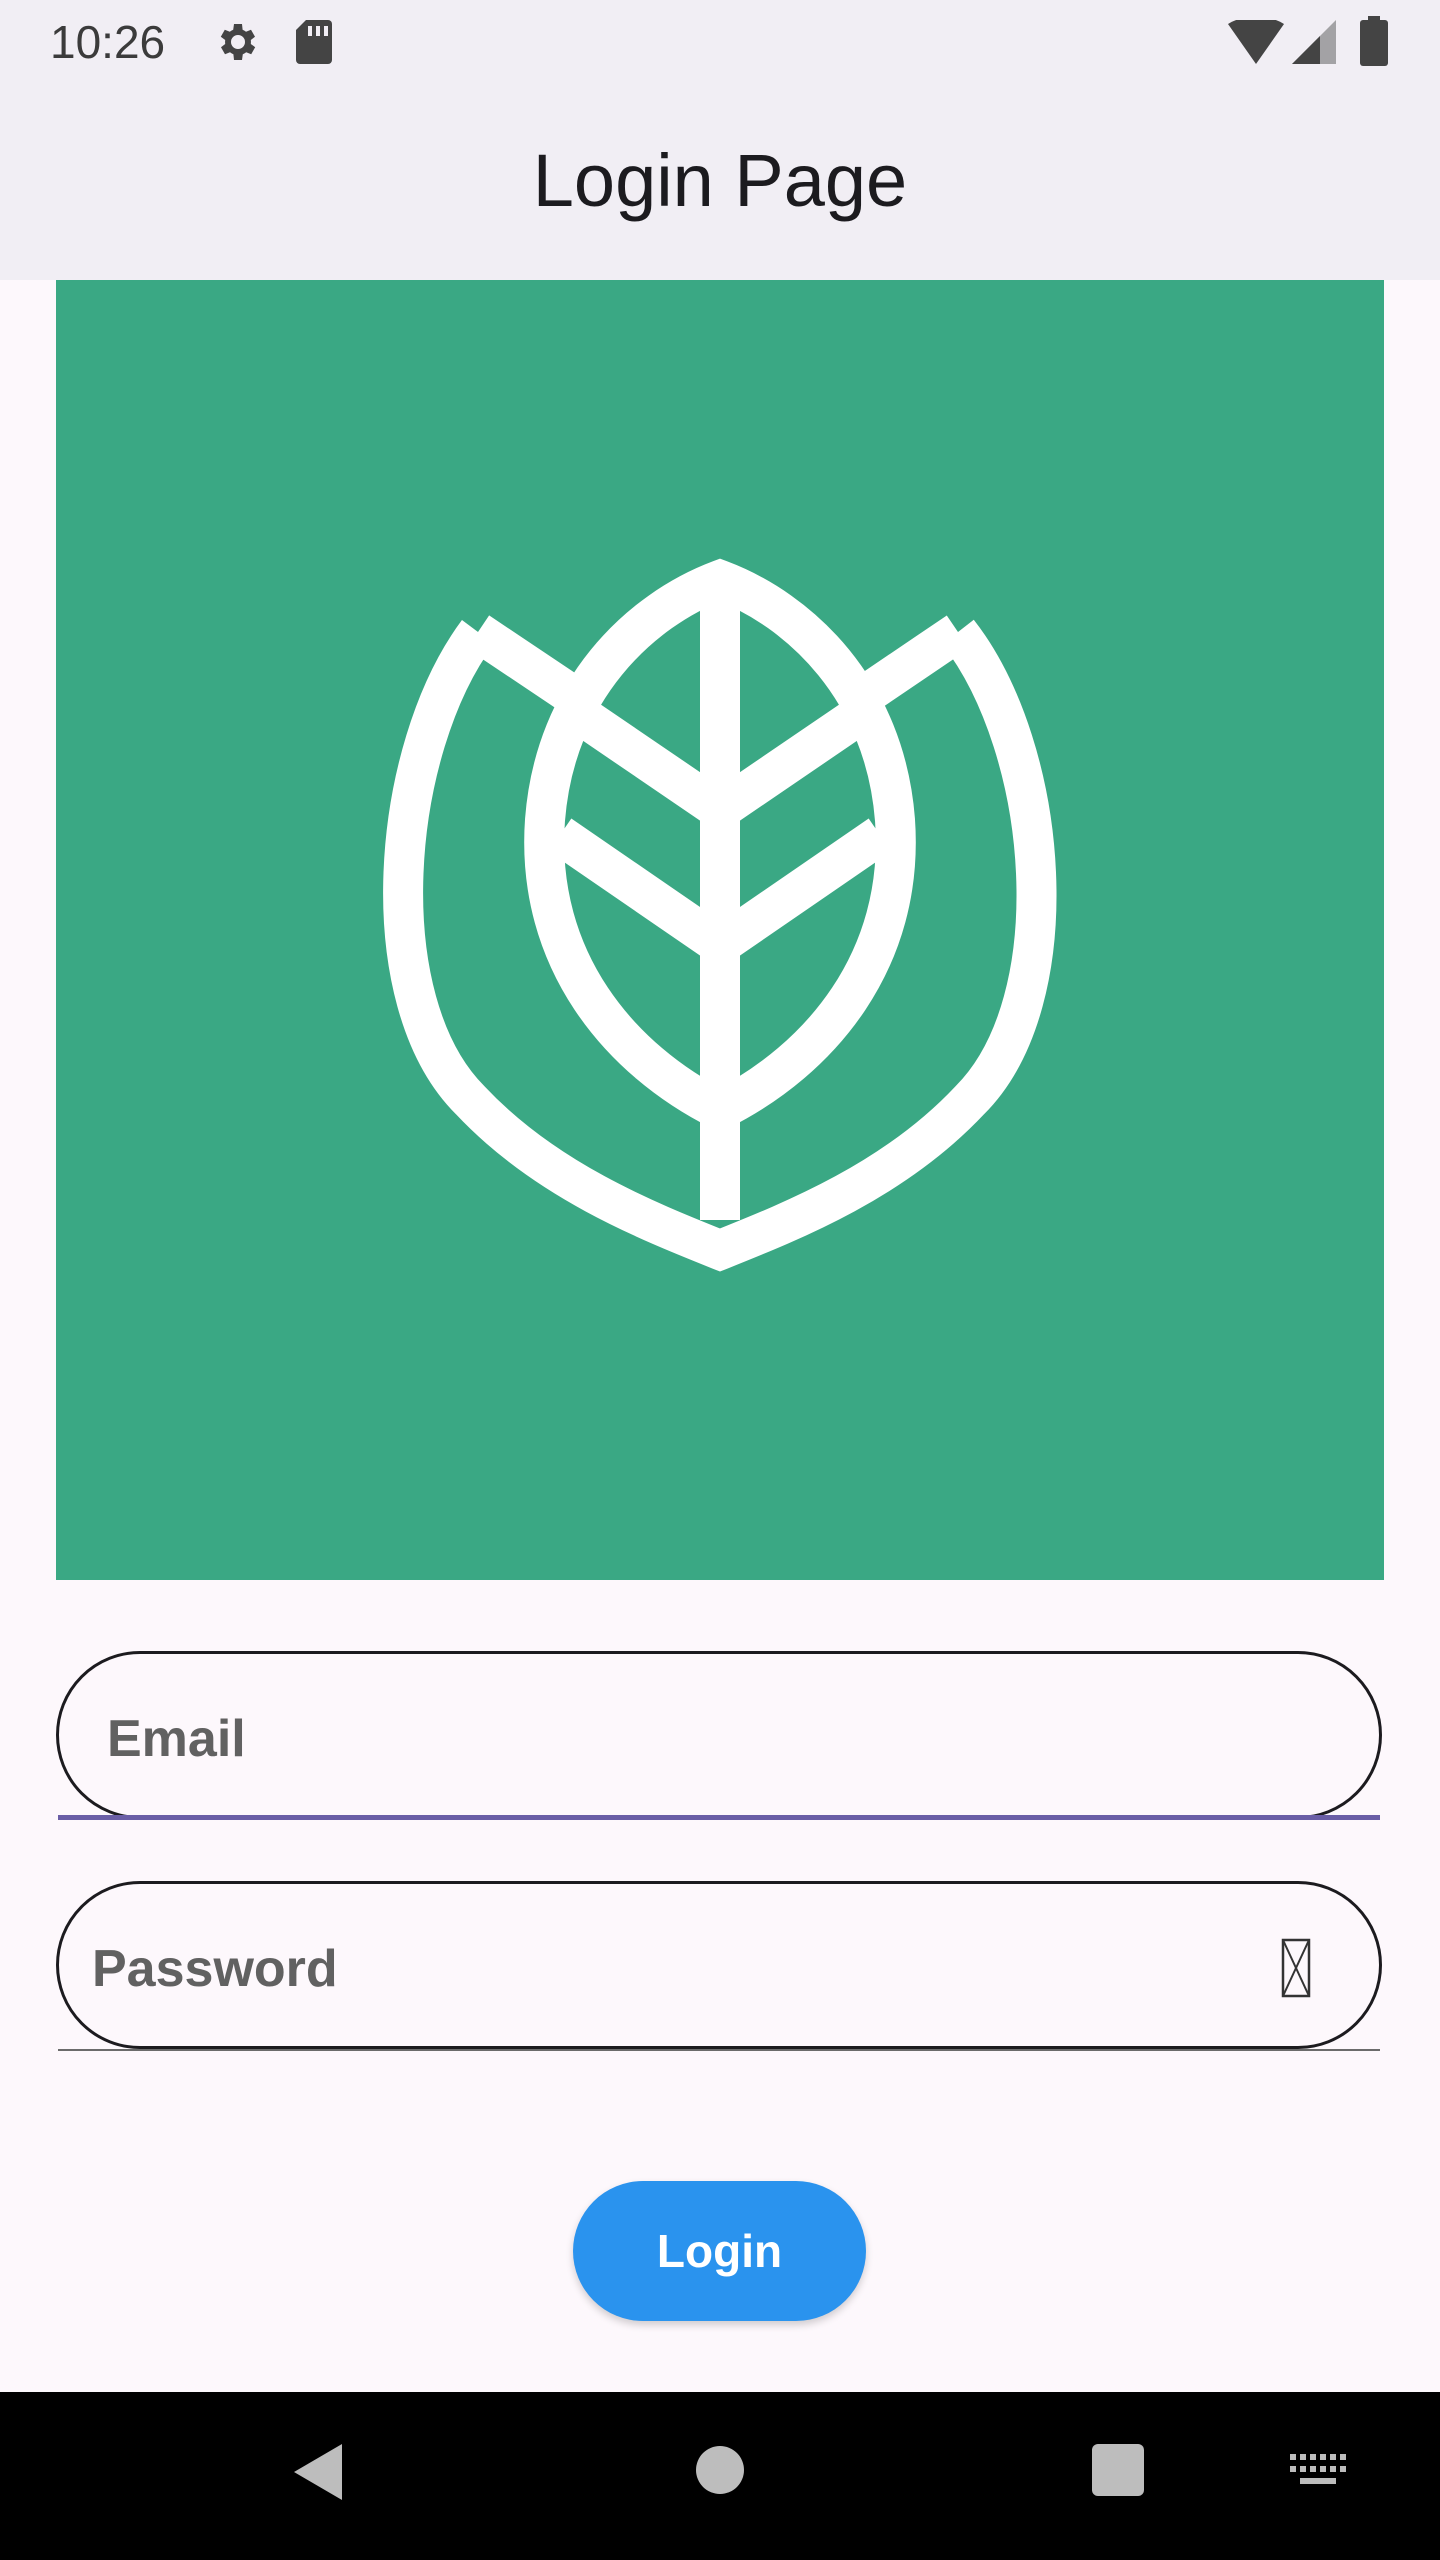 The image size is (1440, 2560). I want to click on back-icon, so click(318, 2472).